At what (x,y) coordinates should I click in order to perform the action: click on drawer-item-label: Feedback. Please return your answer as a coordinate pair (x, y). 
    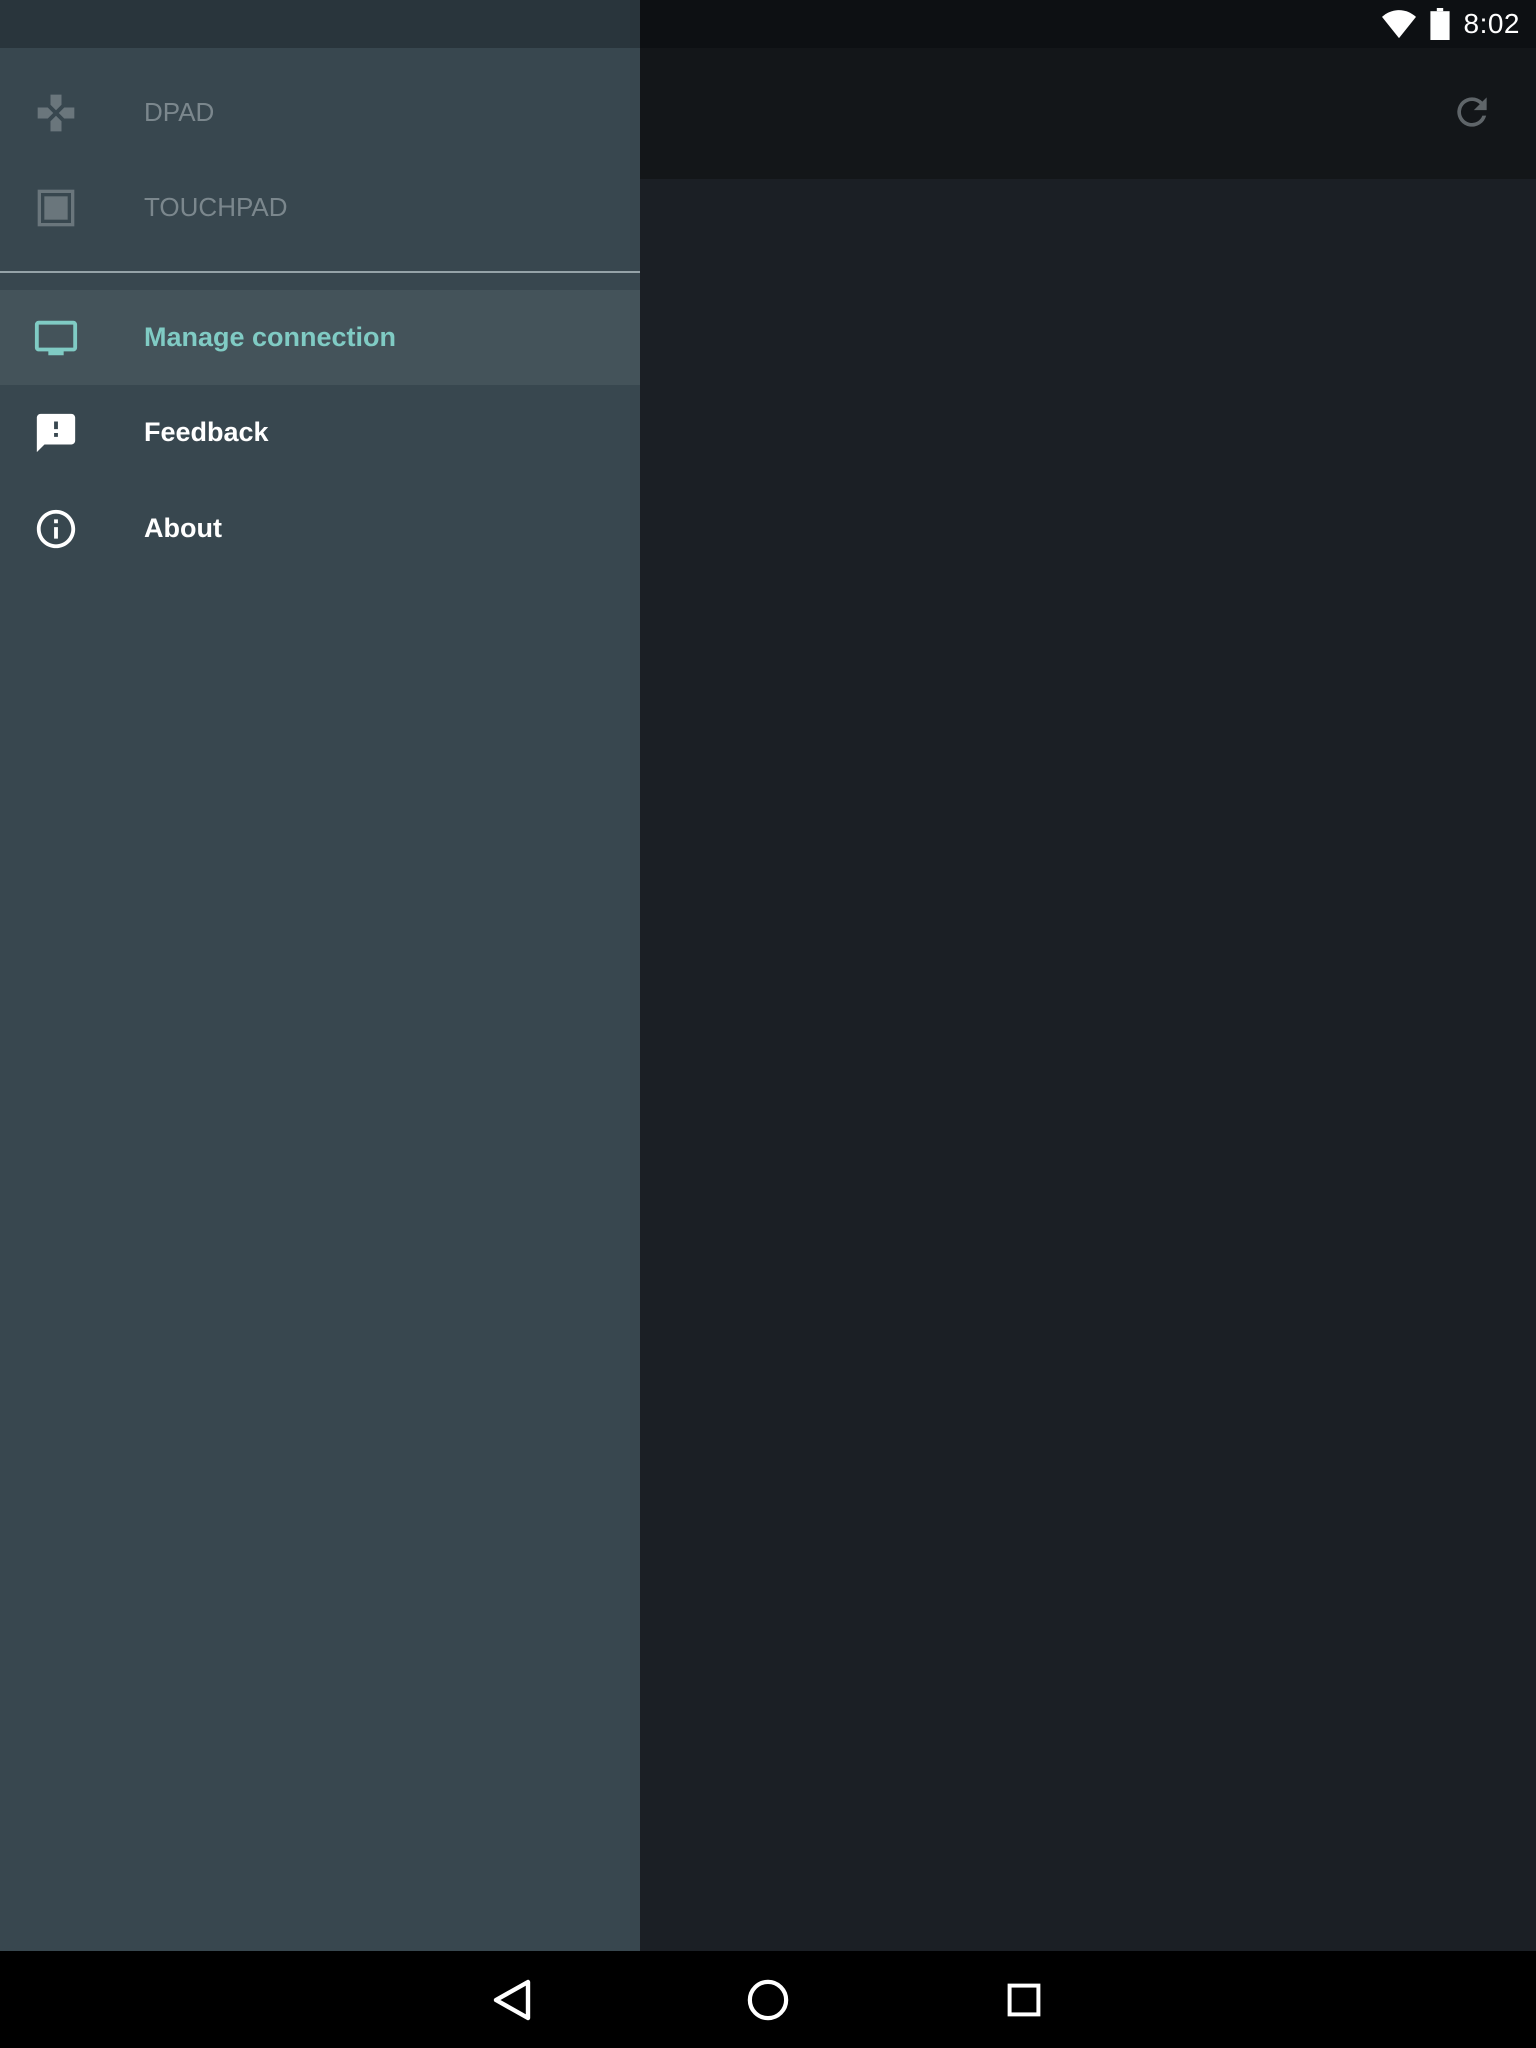
    Looking at the image, I should click on (206, 432).